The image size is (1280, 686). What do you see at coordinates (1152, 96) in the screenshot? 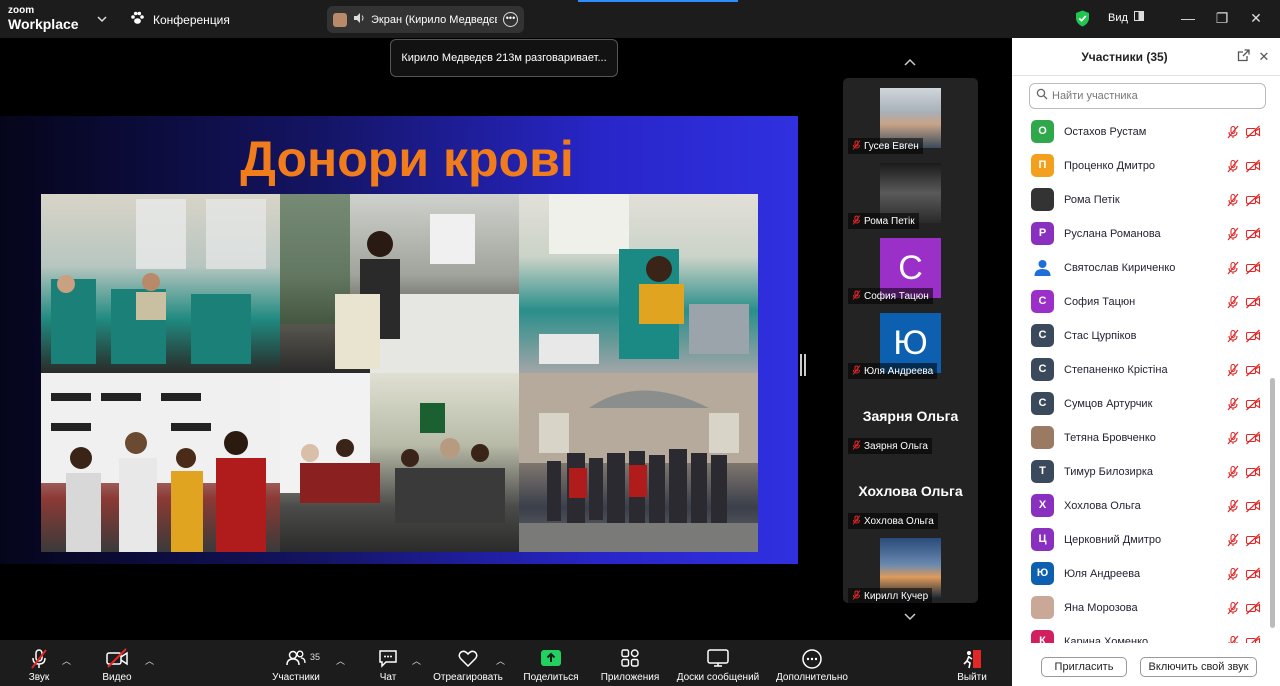
I see `participant-search-input` at bounding box center [1152, 96].